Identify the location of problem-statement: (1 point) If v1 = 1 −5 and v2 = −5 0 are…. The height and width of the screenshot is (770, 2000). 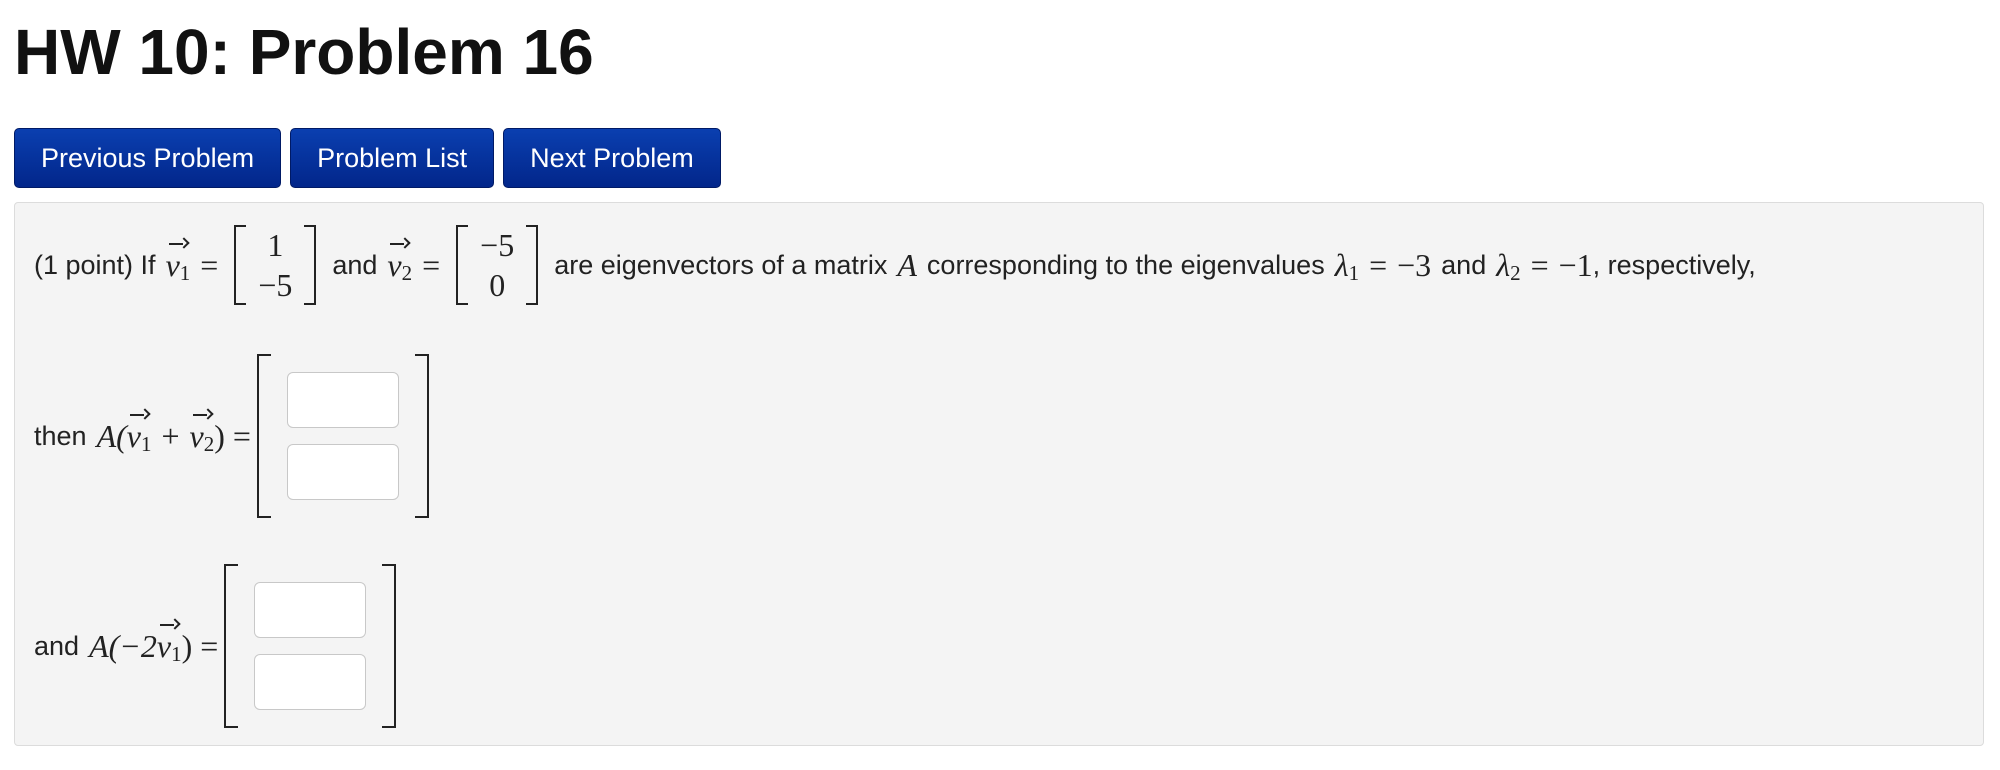
(895, 265).